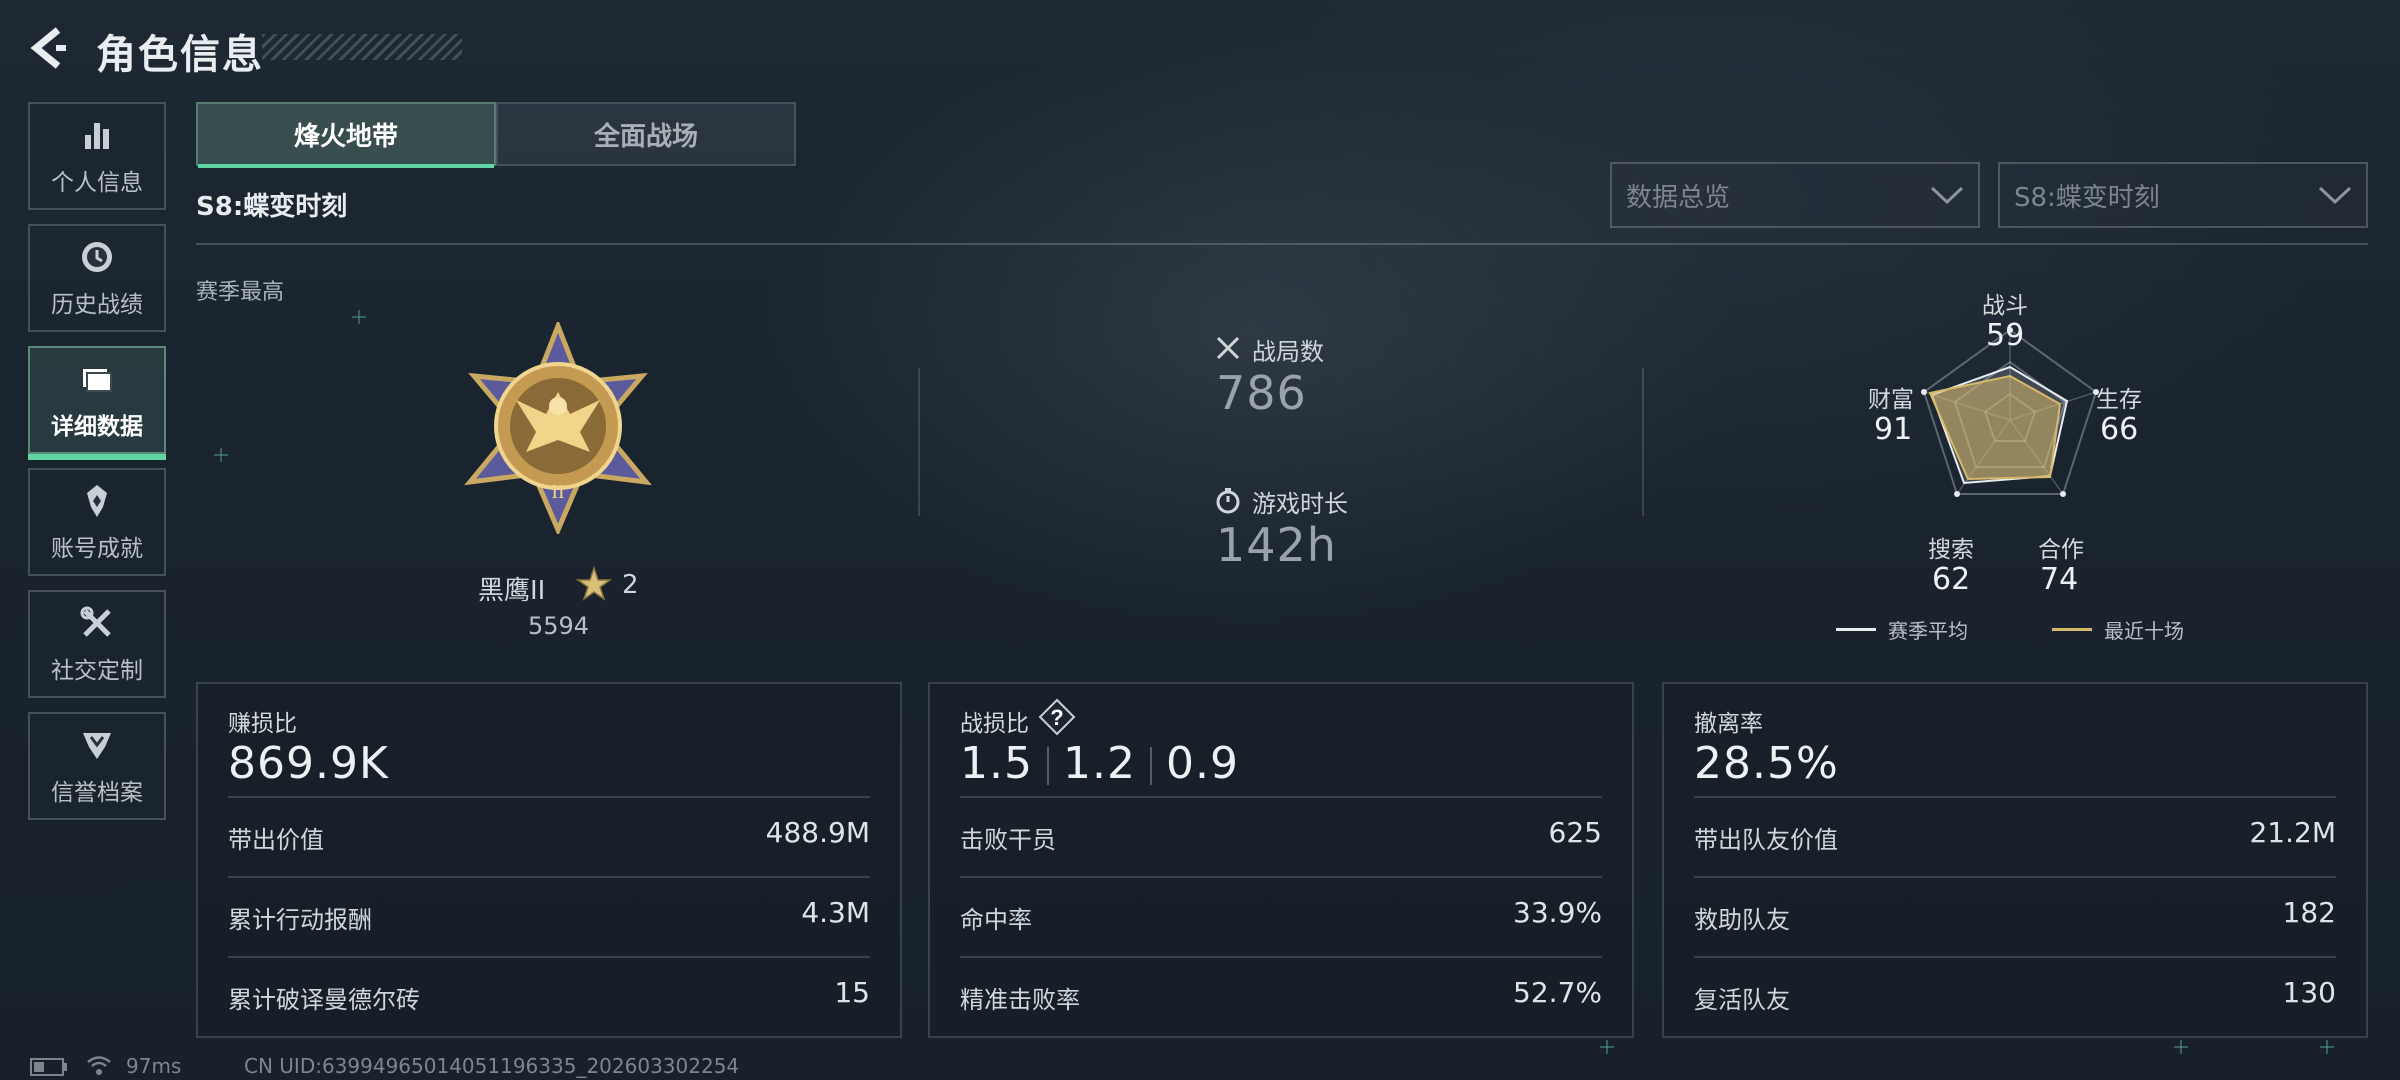  What do you see at coordinates (154, 1066) in the screenshot?
I see `ping-text: 97ms` at bounding box center [154, 1066].